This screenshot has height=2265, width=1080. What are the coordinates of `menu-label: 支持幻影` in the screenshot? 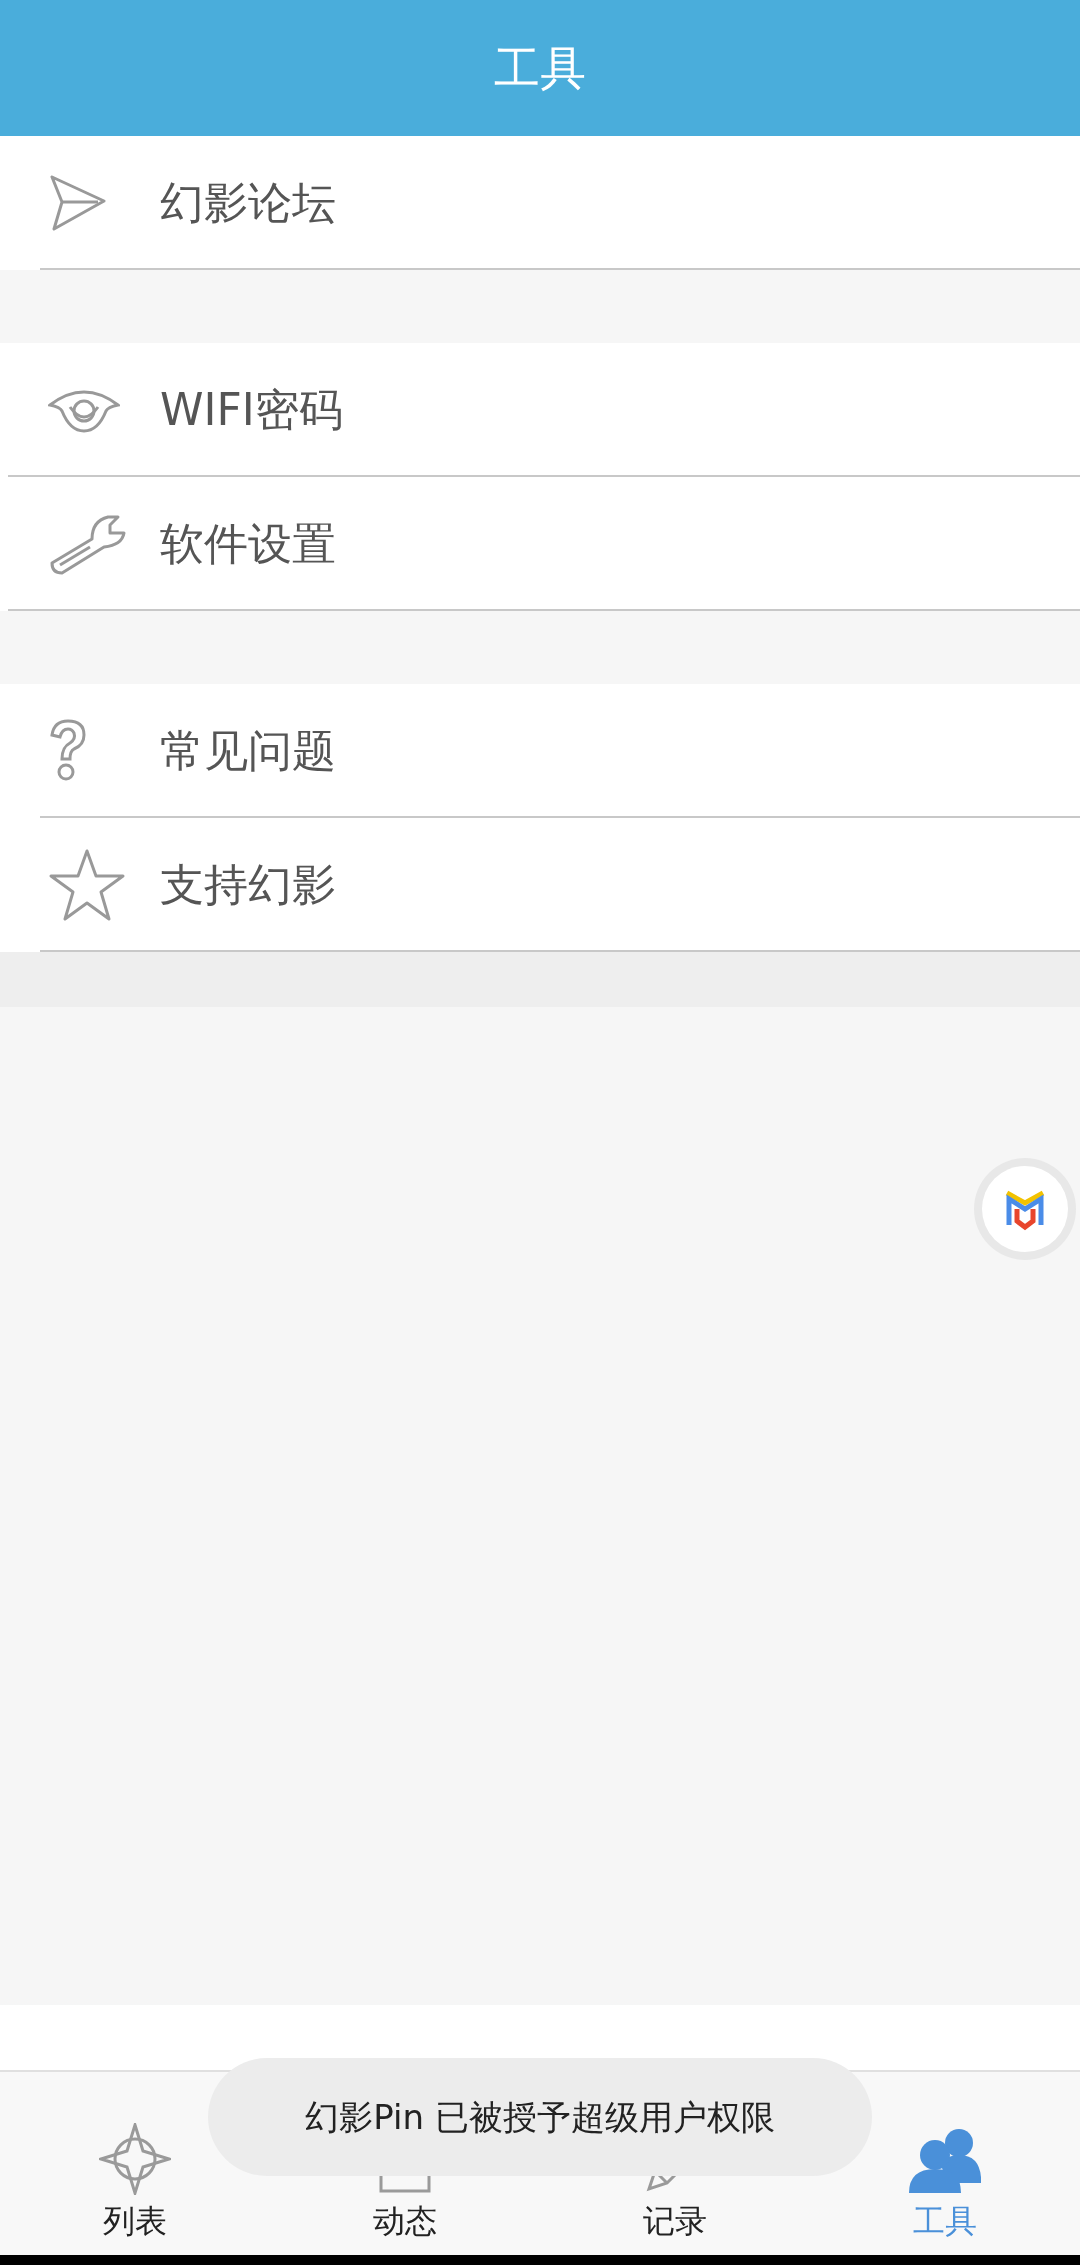 It's located at (248, 885).